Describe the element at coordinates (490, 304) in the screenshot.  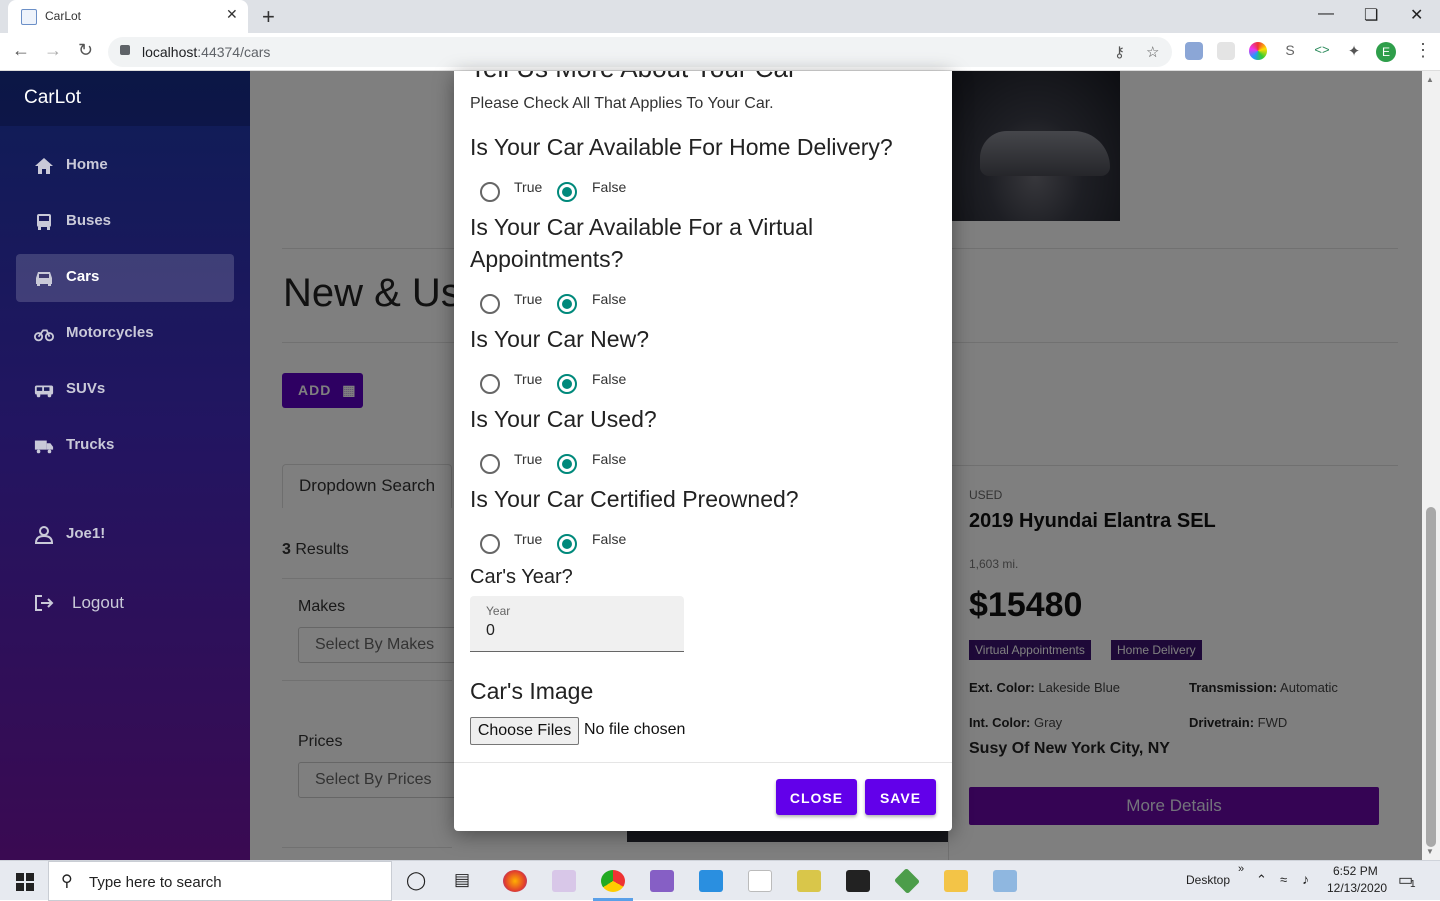
I see `virtual-appt-true-radio` at that location.